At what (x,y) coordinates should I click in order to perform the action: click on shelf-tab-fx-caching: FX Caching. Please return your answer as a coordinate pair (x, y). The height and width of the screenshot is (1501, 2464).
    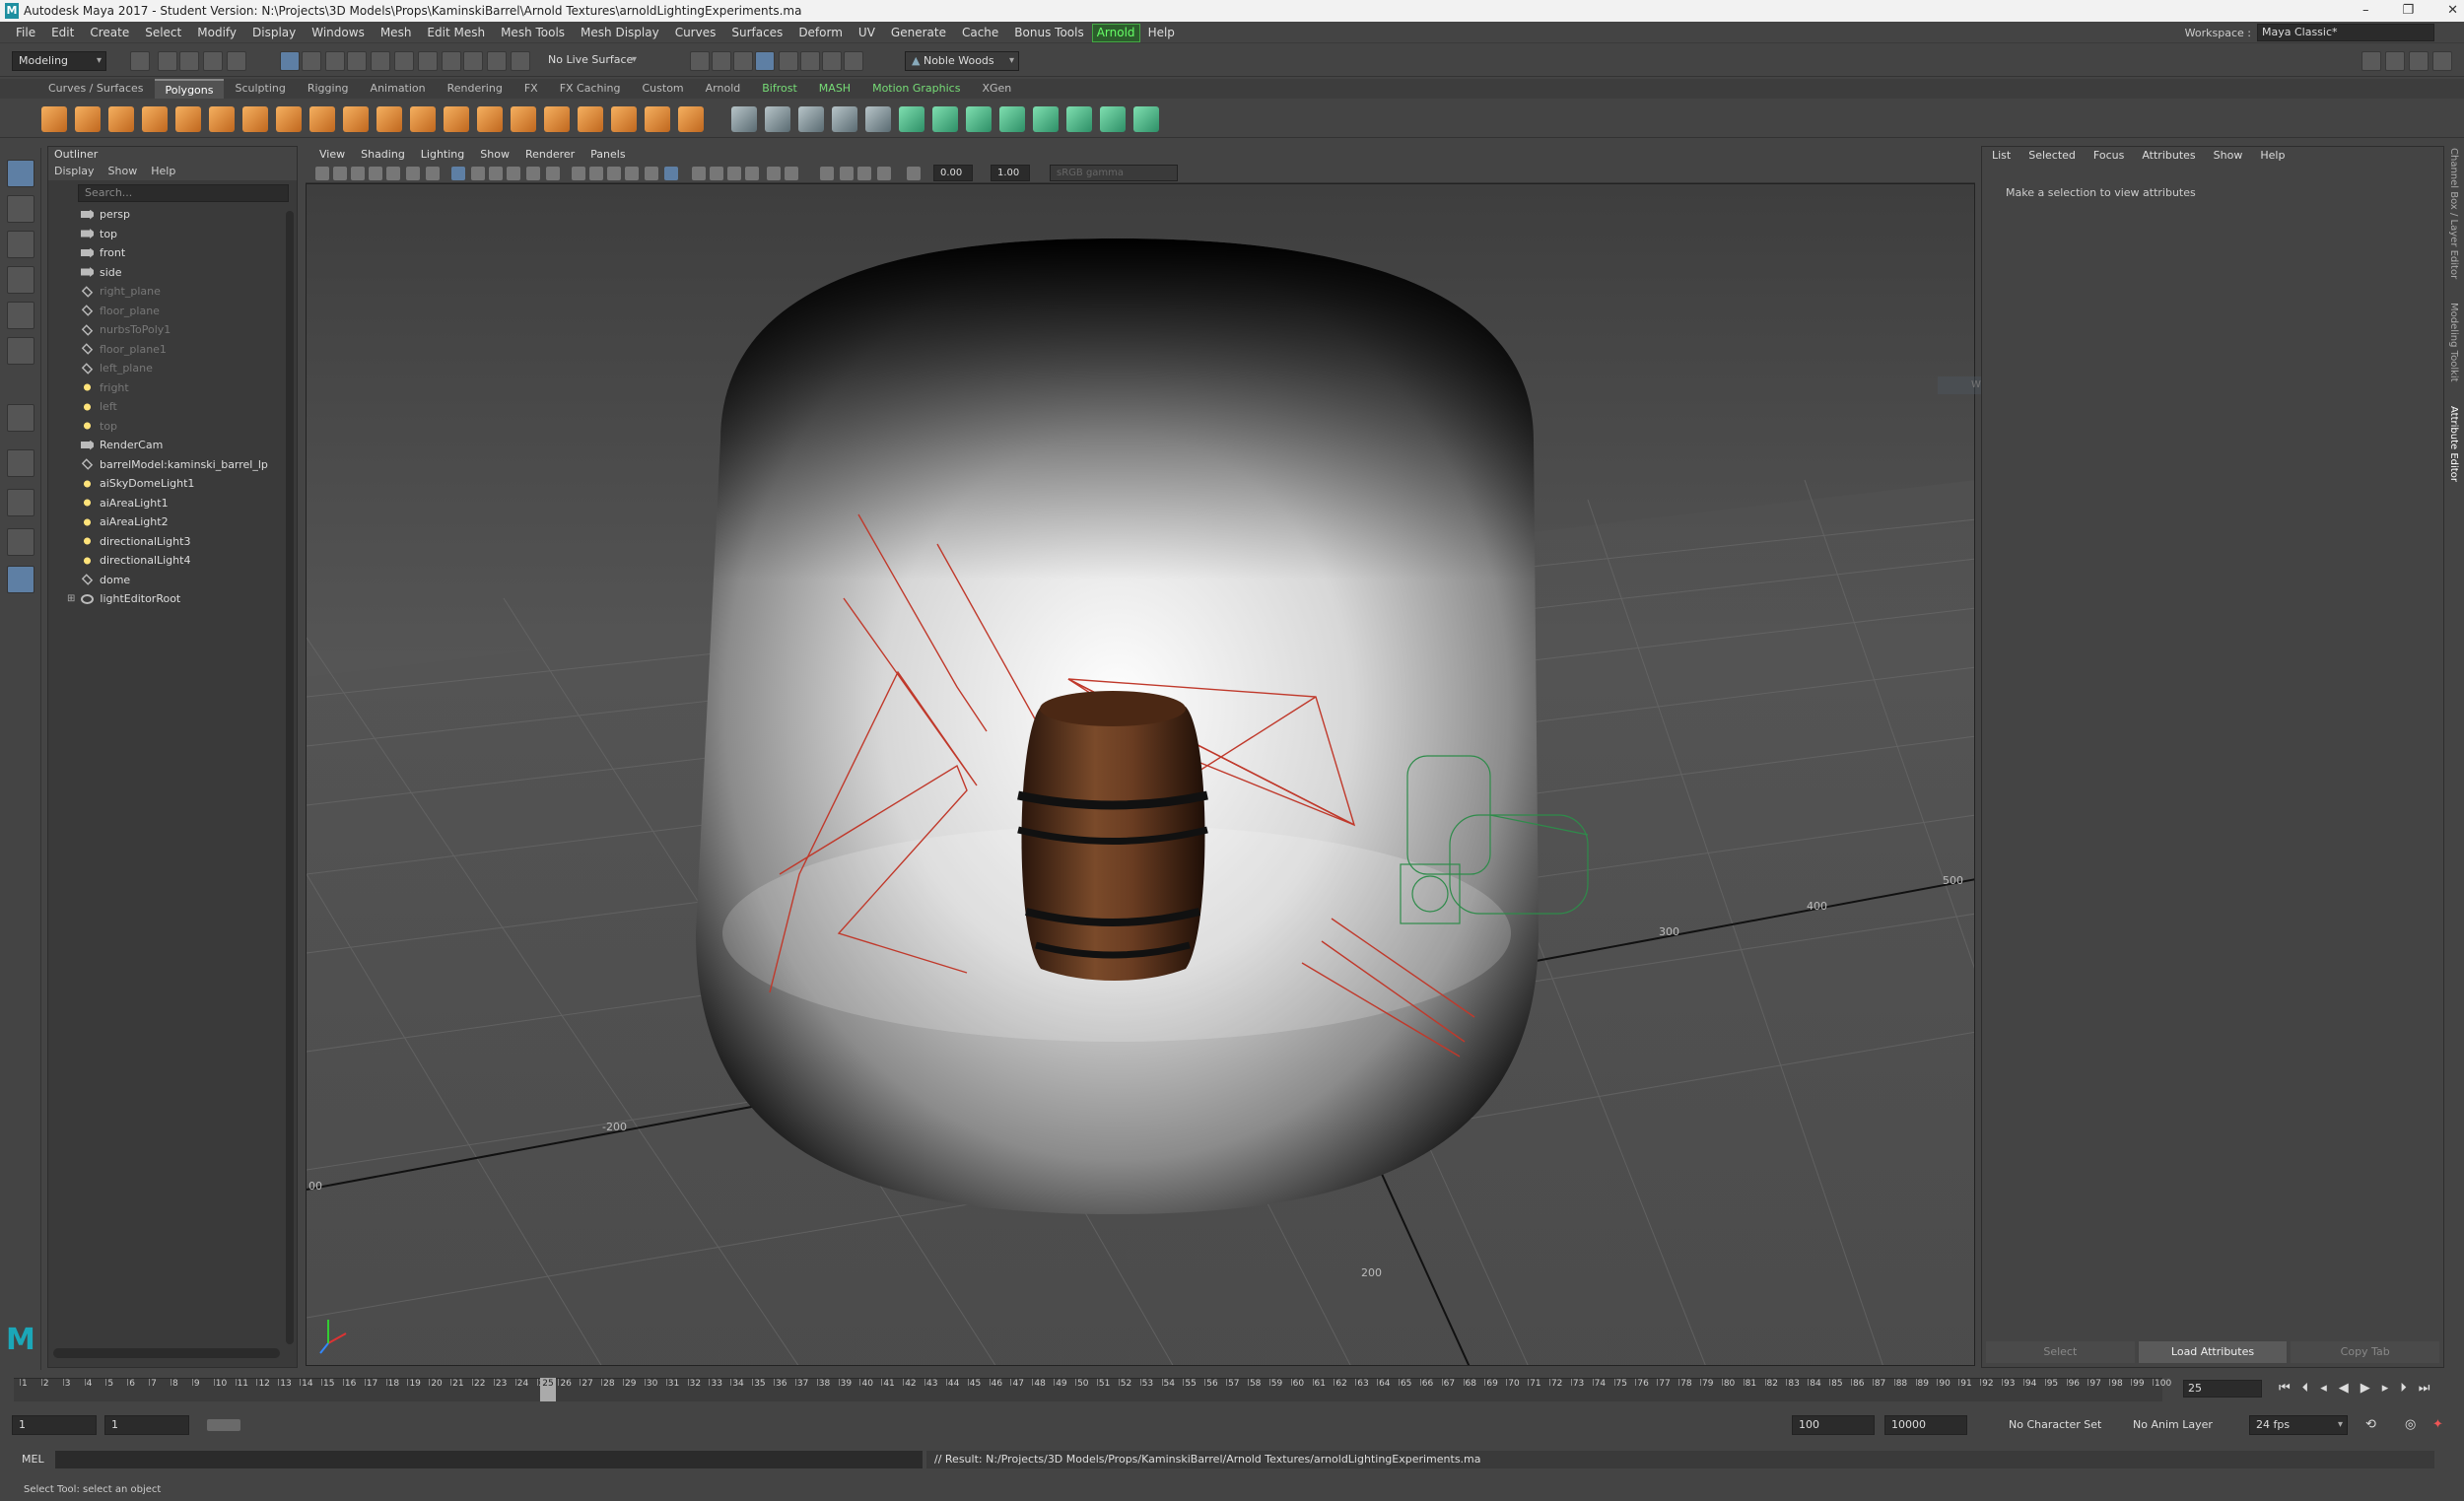
    Looking at the image, I should click on (590, 89).